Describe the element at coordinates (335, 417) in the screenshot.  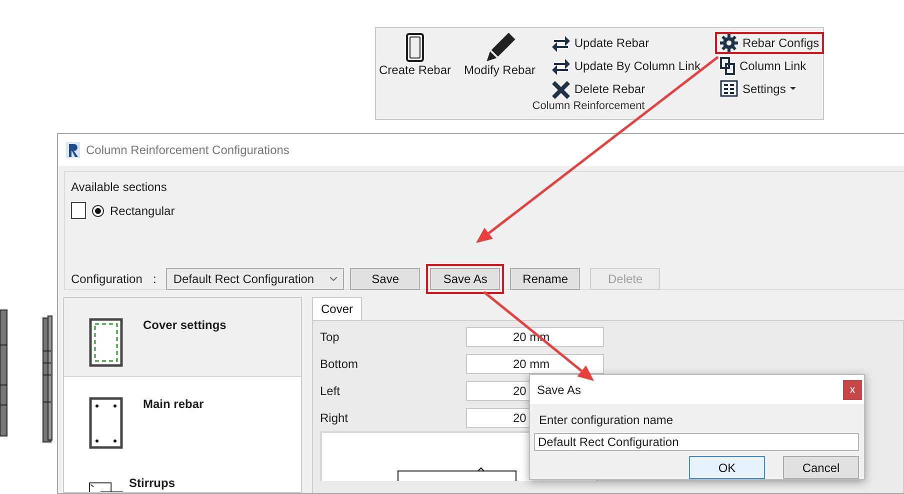
I see `field-label: Right` at that location.